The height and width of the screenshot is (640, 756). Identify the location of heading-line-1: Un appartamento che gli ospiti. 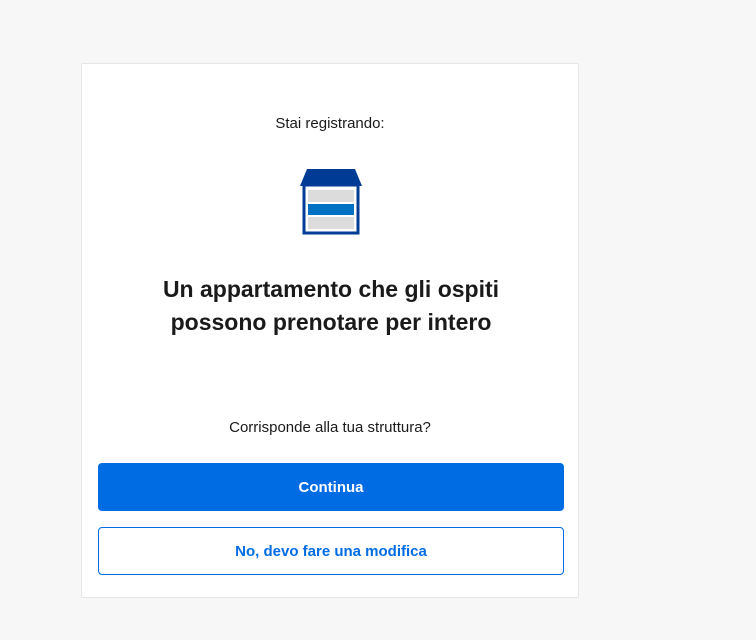
(331, 289).